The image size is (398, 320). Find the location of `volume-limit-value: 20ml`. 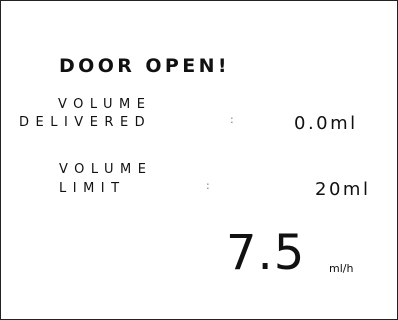

volume-limit-value: 20ml is located at coordinates (343, 189).